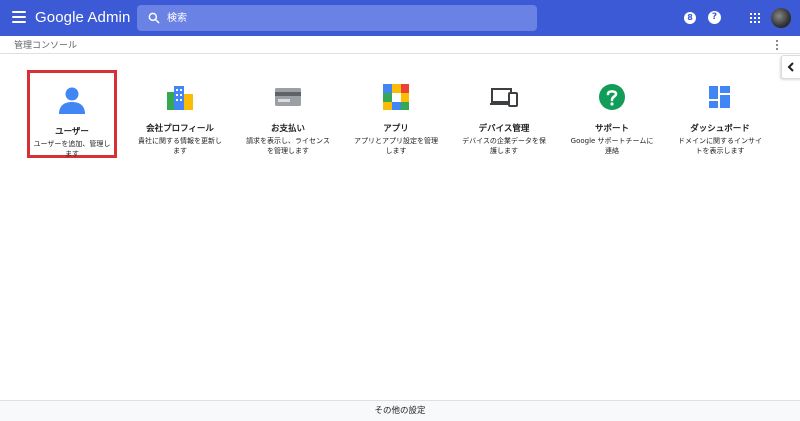 The width and height of the screenshot is (800, 421). Describe the element at coordinates (396, 97) in the screenshot. I see `apps-icon` at that location.